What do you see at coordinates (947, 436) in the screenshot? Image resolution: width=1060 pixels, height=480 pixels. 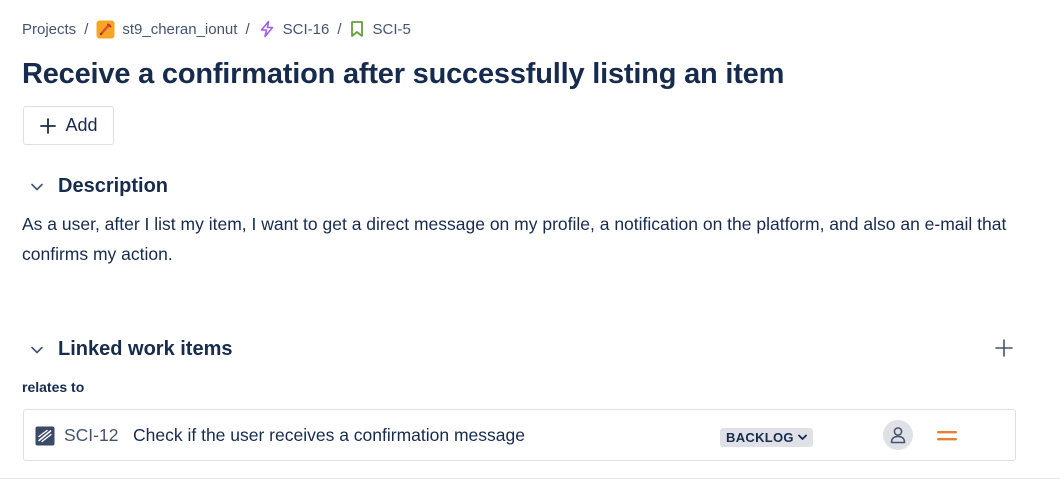 I see `priority-medium-icon` at bounding box center [947, 436].